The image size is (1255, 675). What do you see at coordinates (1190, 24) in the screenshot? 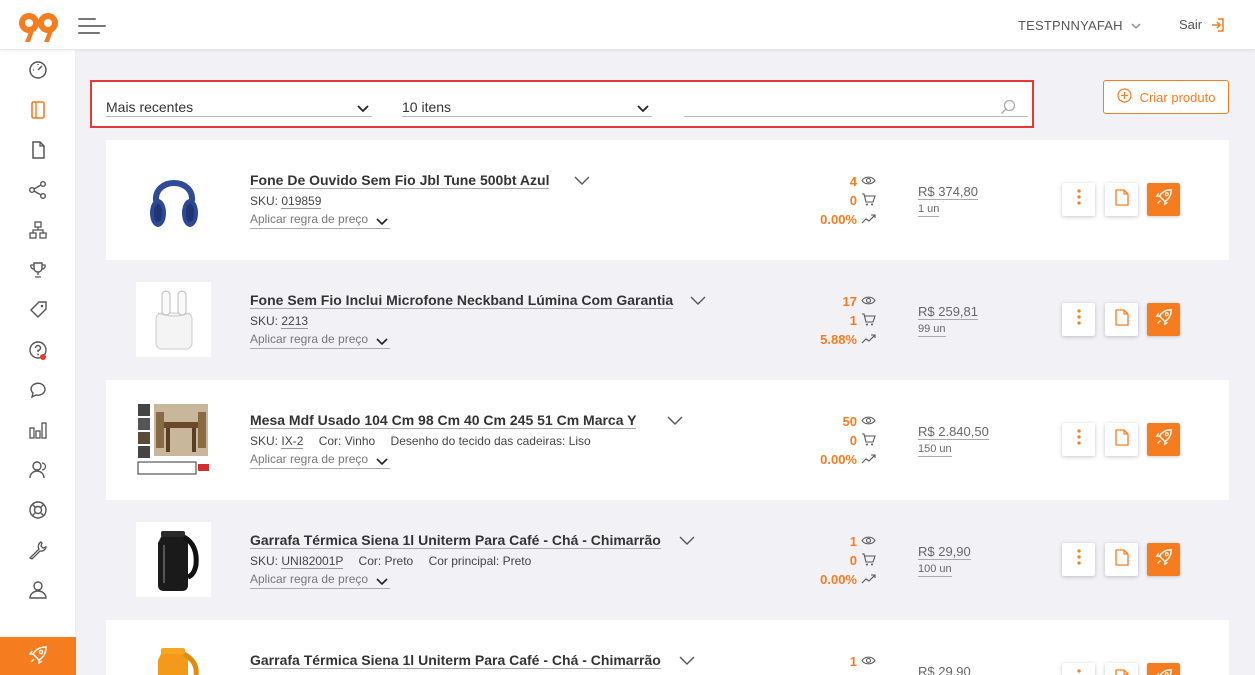
I see `logout-link: Sair` at bounding box center [1190, 24].